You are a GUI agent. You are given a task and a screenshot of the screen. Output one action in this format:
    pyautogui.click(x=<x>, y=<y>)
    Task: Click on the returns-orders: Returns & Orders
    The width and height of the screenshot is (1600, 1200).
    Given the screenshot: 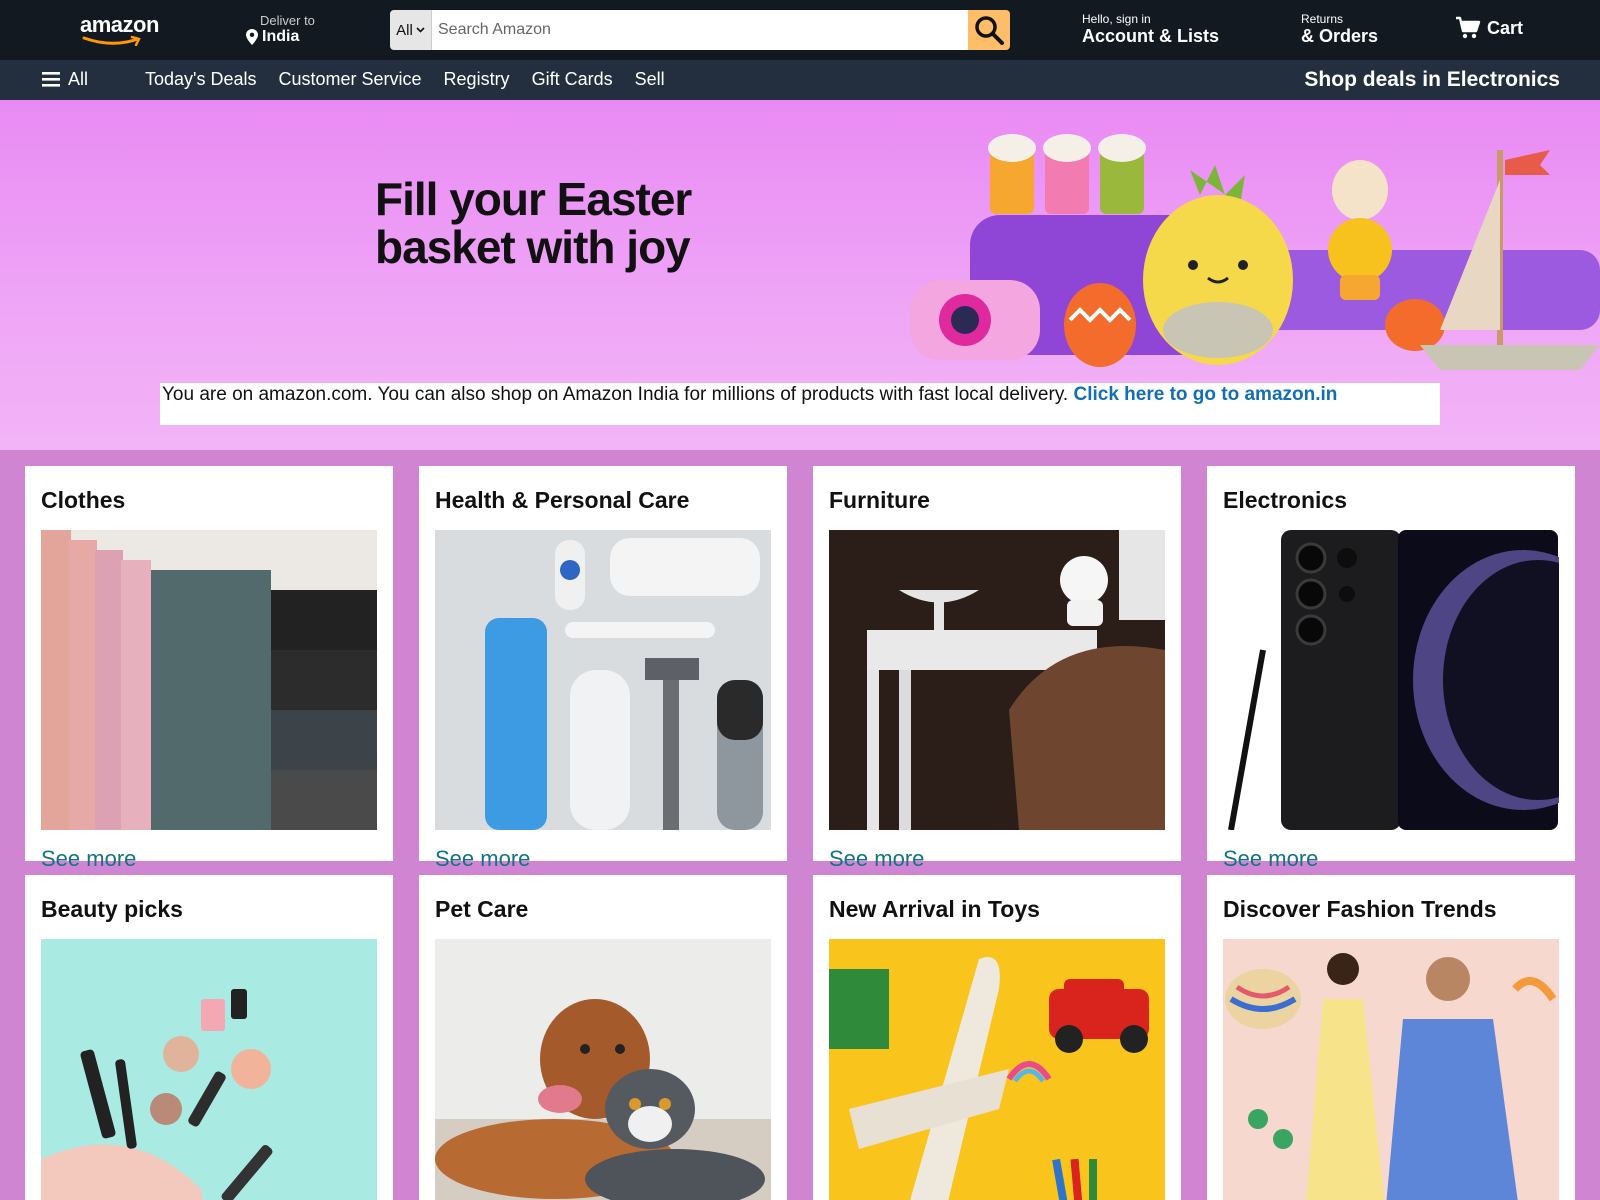 What is the action you would take?
    pyautogui.click(x=1339, y=29)
    